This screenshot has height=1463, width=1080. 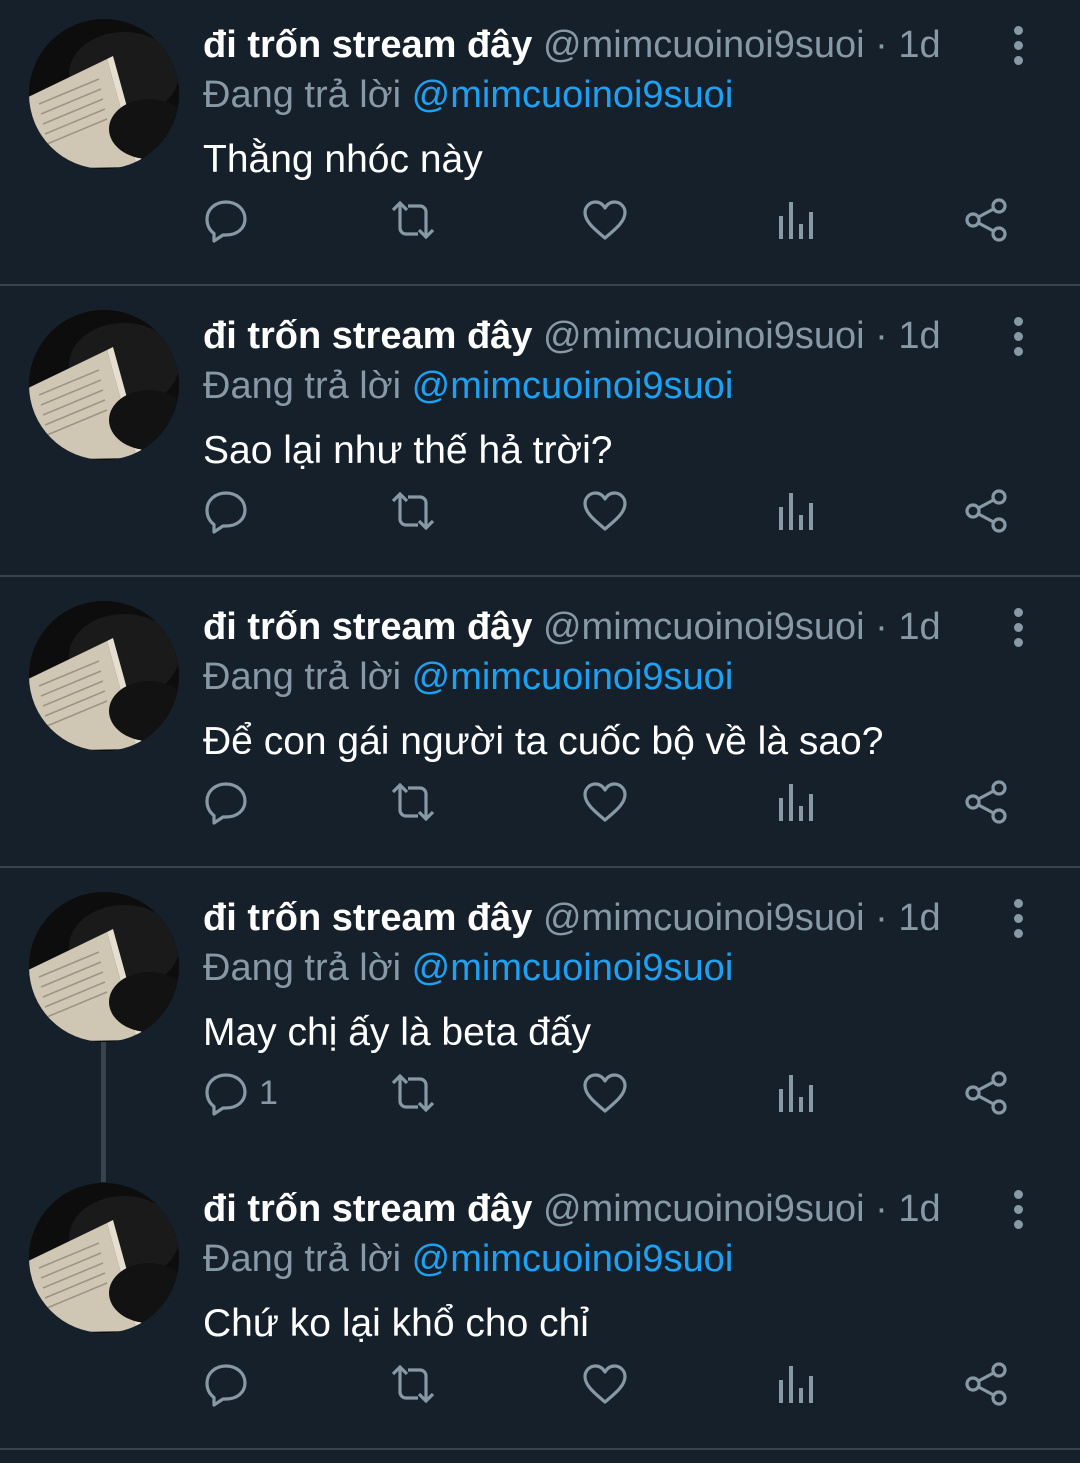 I want to click on tweet-header: đi trốn stream đây @mimcuoinoi9suoi · 1d, so click(x=572, y=45).